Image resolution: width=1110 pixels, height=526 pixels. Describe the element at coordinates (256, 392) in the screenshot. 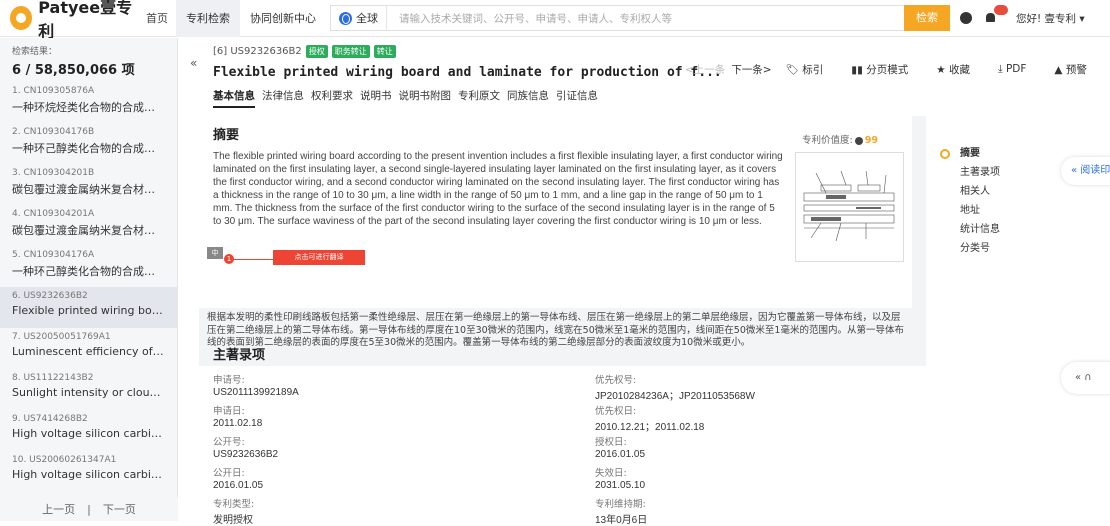

I see `field-value: US201113992189A` at that location.